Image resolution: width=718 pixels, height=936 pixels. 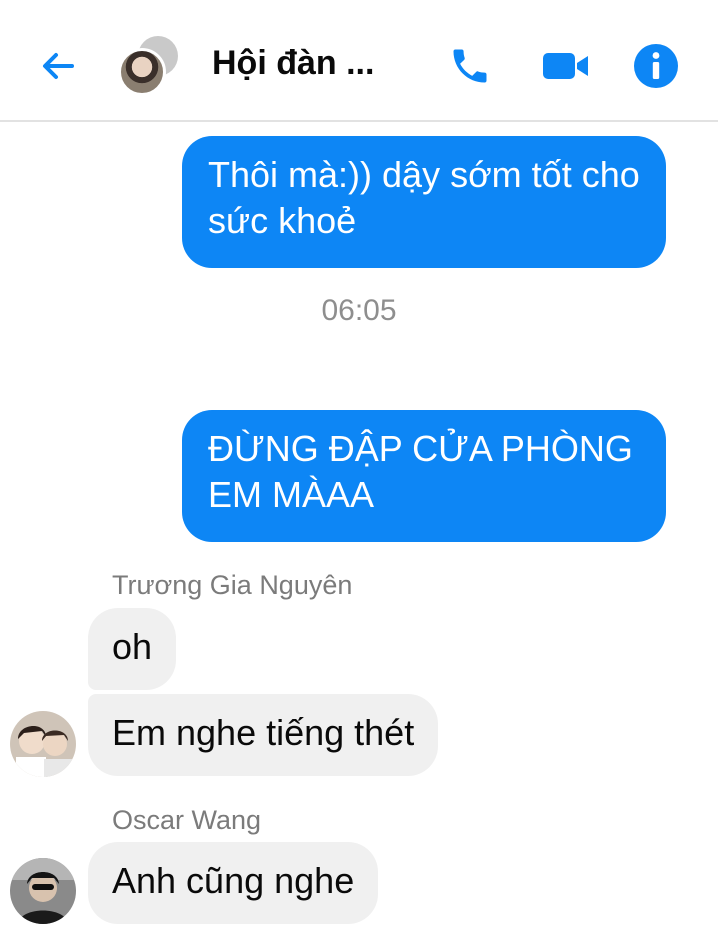 I want to click on info-button, so click(x=656, y=66).